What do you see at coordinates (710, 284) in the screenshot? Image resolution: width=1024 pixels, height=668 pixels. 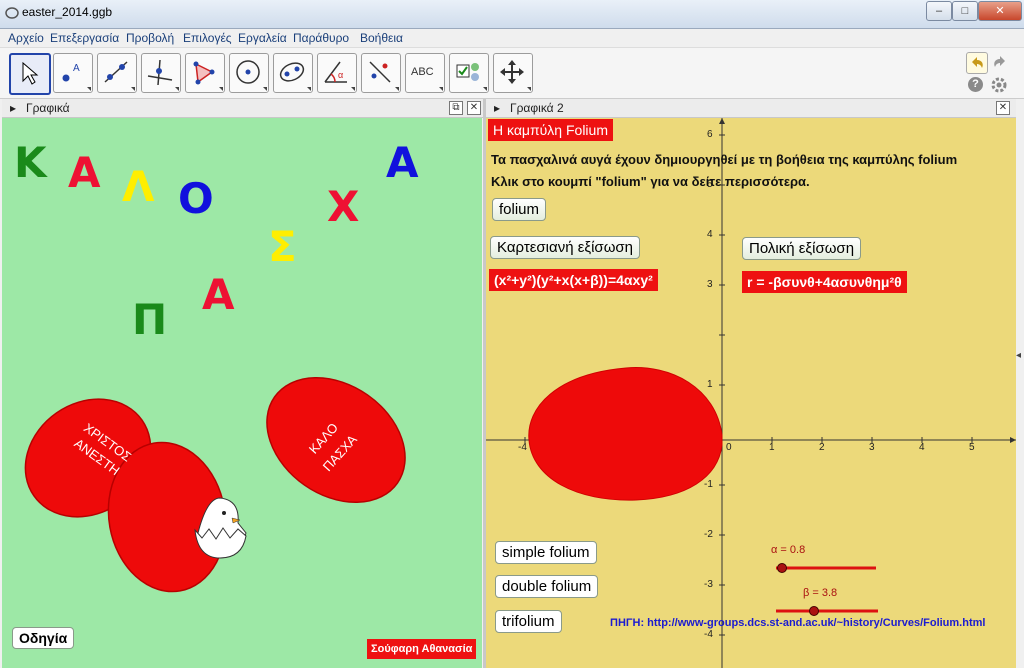 I see `y-tick-3: 3` at bounding box center [710, 284].